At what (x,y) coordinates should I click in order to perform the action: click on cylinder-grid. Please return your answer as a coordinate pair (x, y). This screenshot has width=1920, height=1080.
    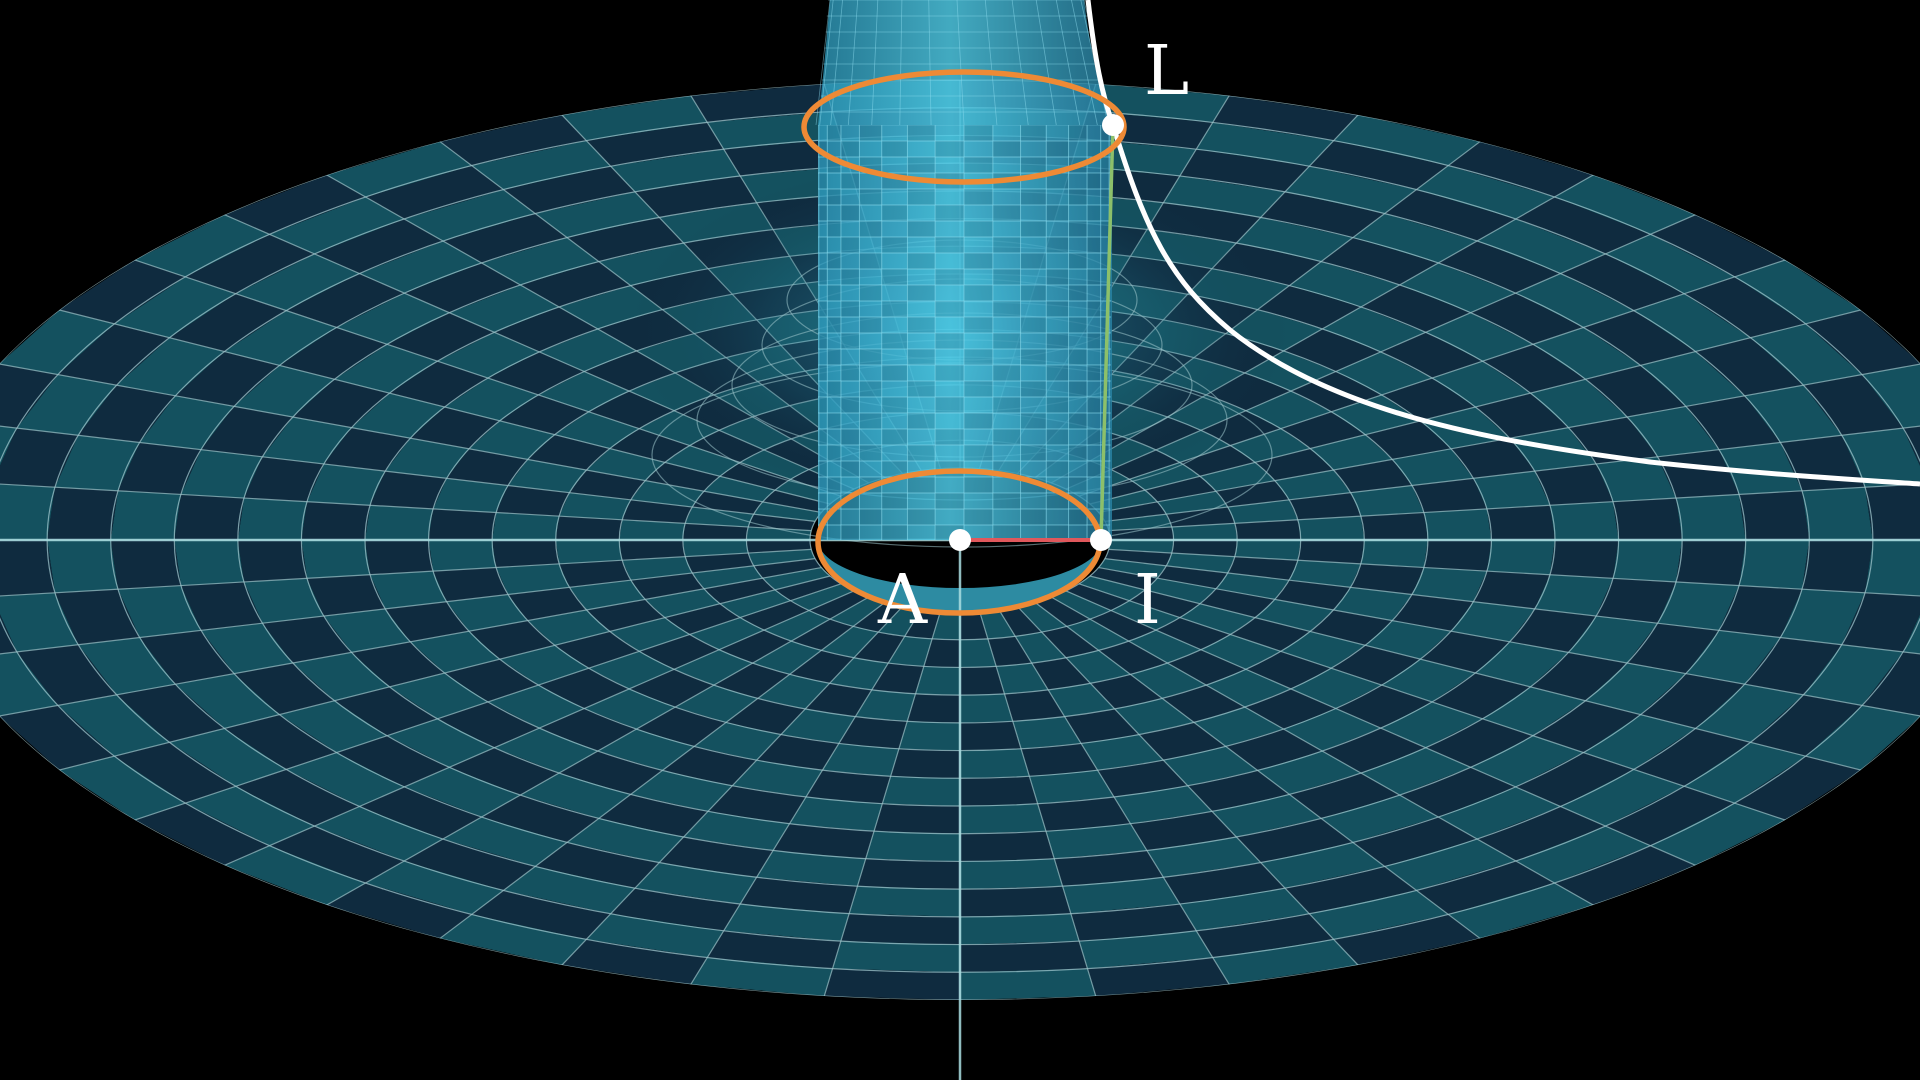
    Looking at the image, I should click on (965, 332).